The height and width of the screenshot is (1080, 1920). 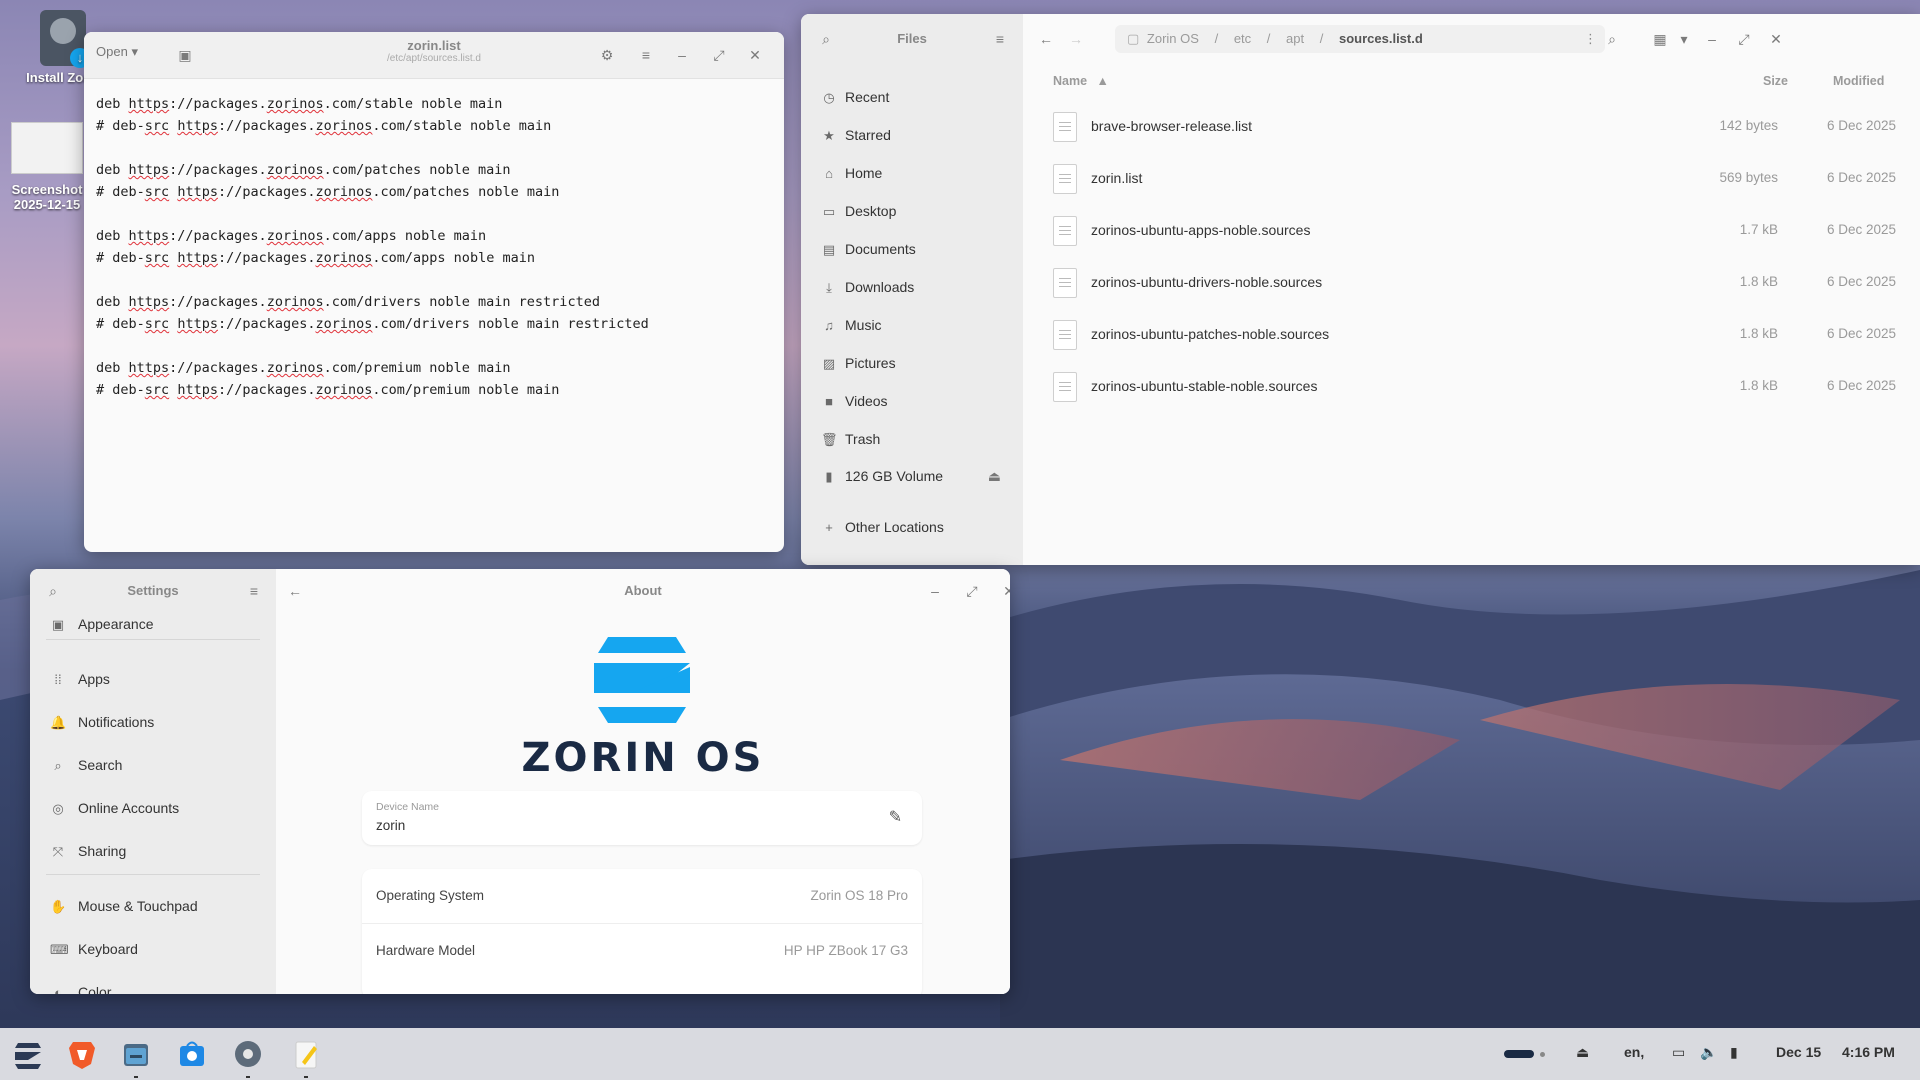 What do you see at coordinates (1173, 38) in the screenshot?
I see `breadcrumb-item: Zorin OS` at bounding box center [1173, 38].